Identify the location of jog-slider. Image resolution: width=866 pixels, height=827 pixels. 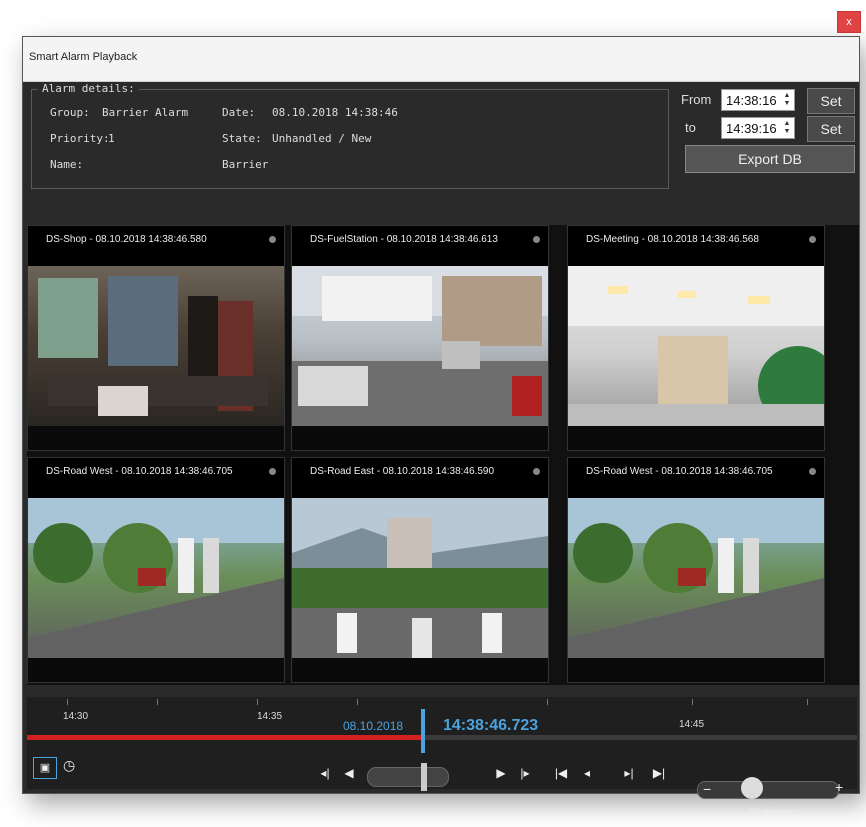
(408, 777).